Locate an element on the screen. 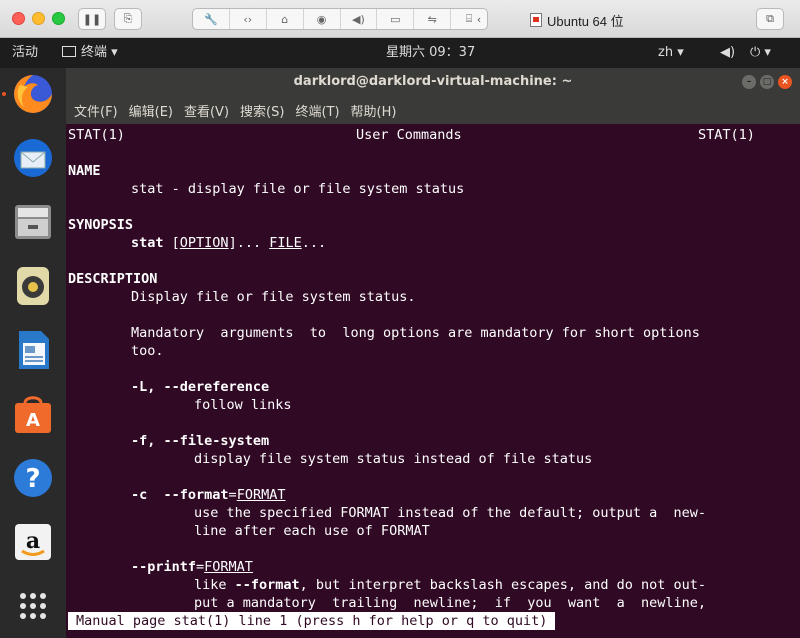 This screenshot has width=800, height=638. fullscreen-icon: ⧉ is located at coordinates (770, 18).